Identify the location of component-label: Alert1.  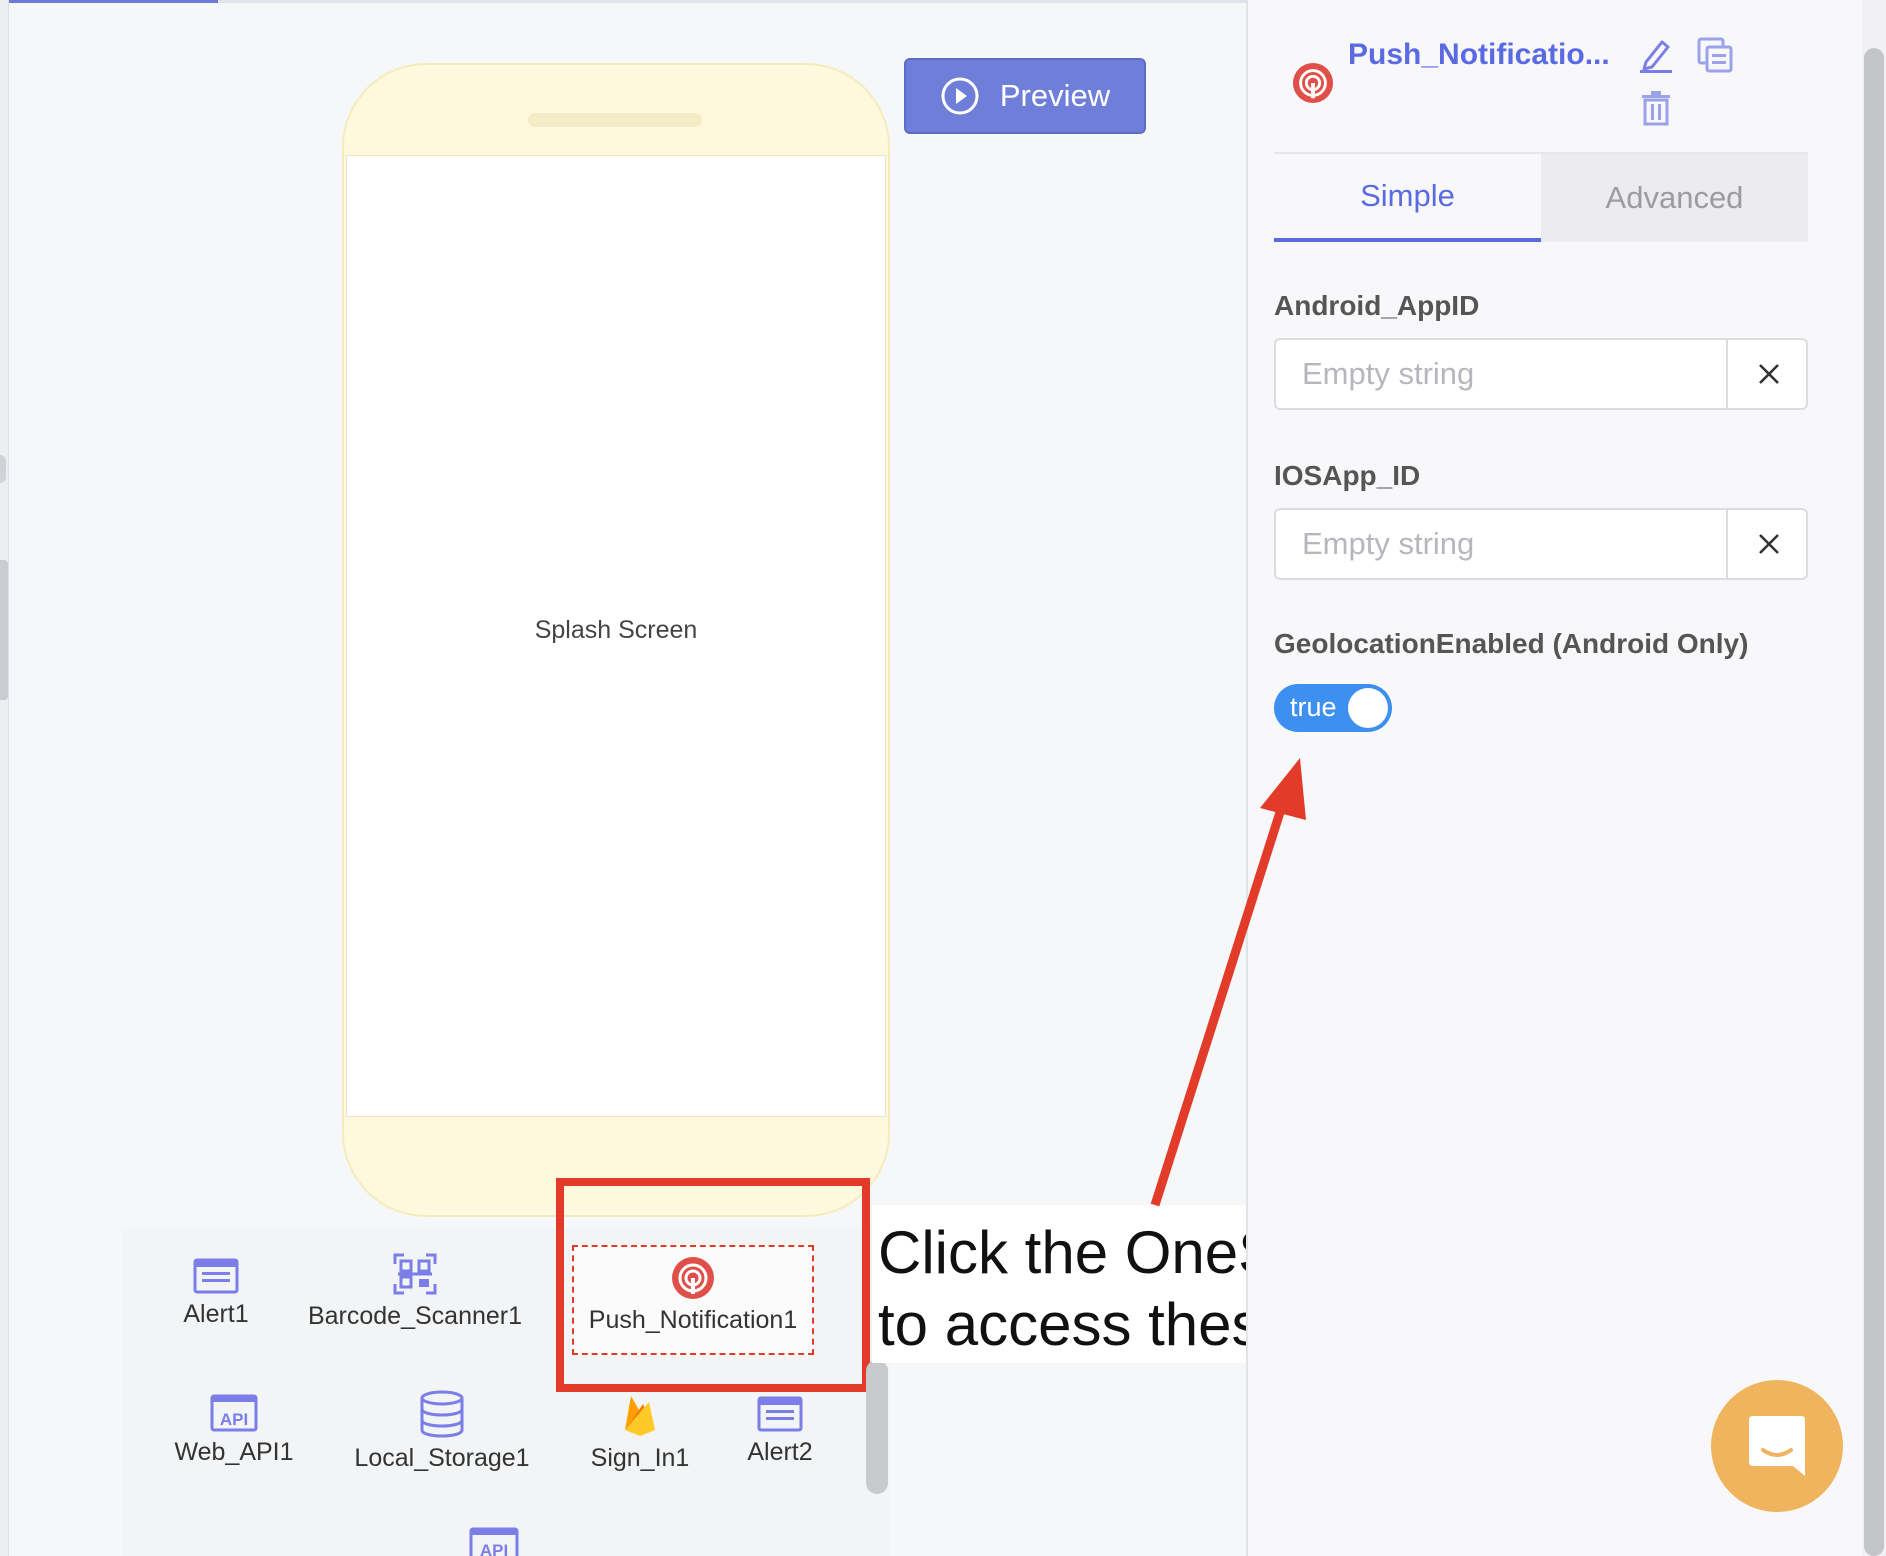
(216, 1314).